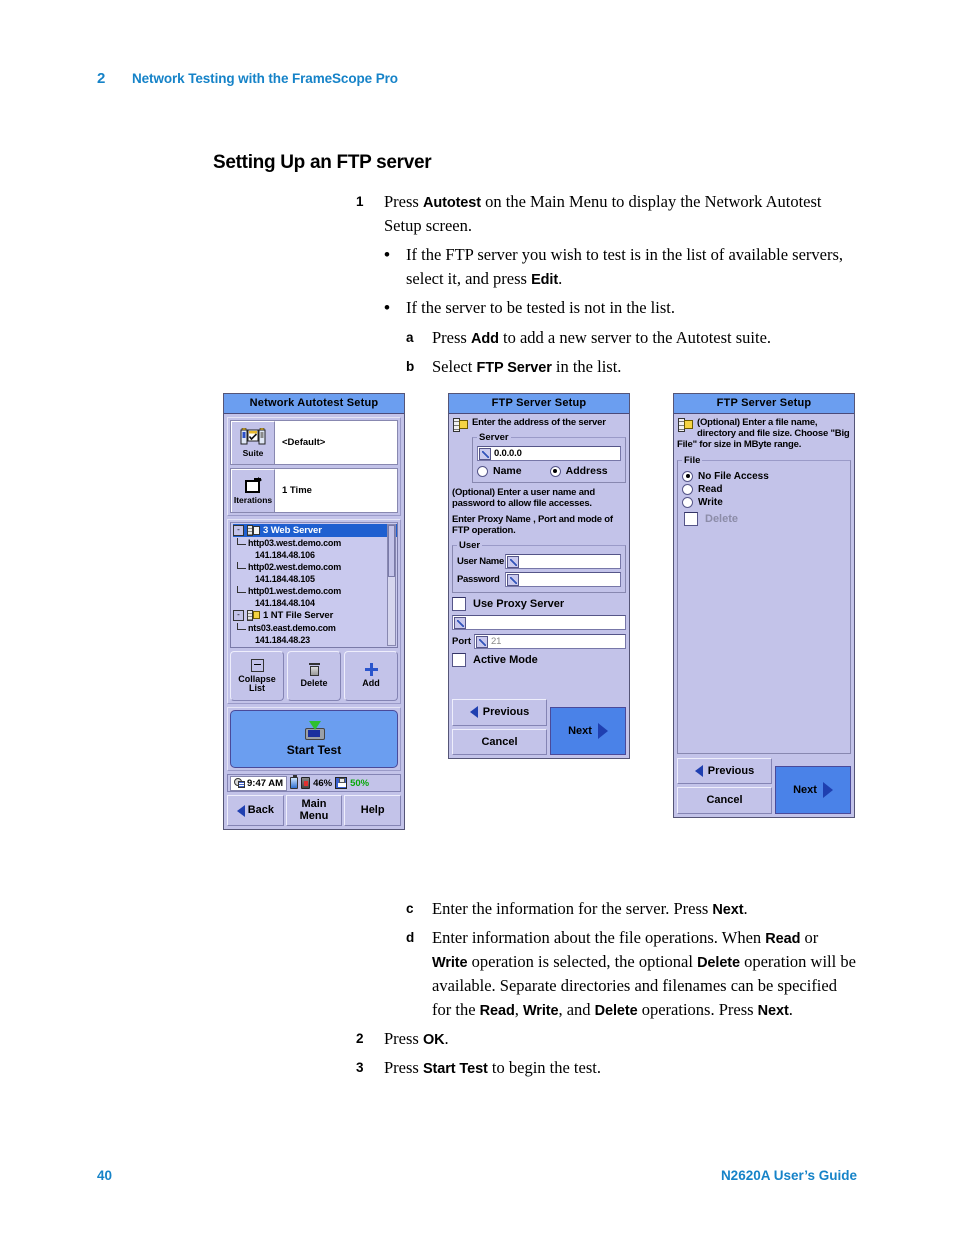 This screenshot has width=954, height=1235. Describe the element at coordinates (539, 404) in the screenshot. I see `device2-titlebar: FTP Server Setup` at that location.